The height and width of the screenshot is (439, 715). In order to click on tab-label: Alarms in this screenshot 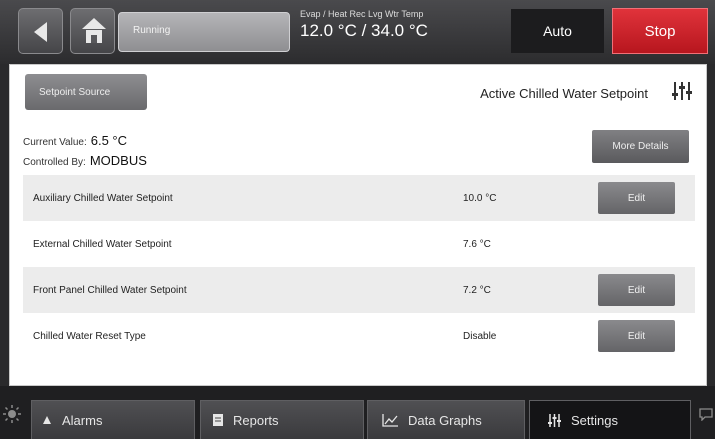, I will do `click(82, 420)`.